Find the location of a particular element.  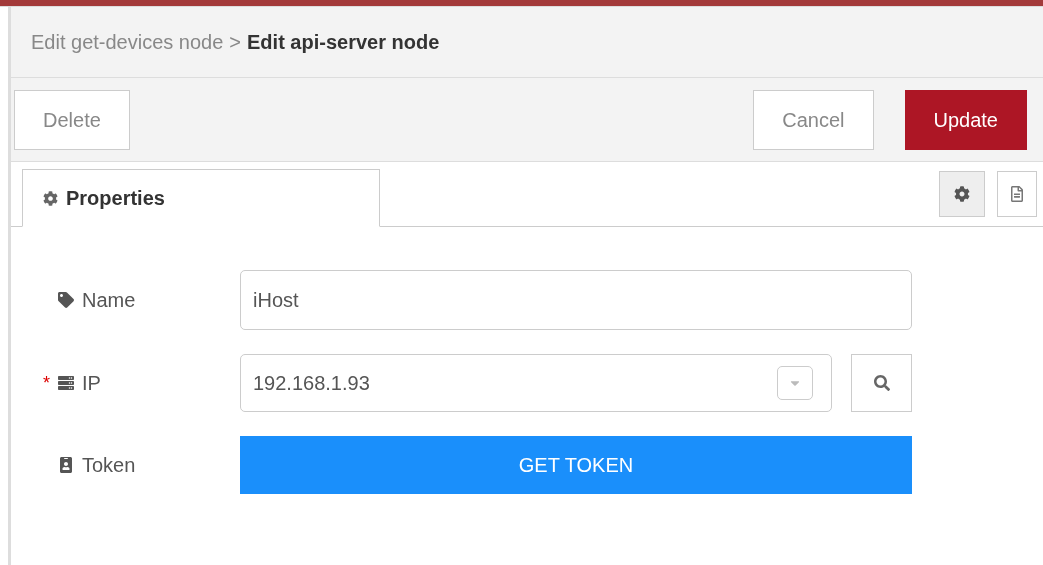

search-button is located at coordinates (881, 383).